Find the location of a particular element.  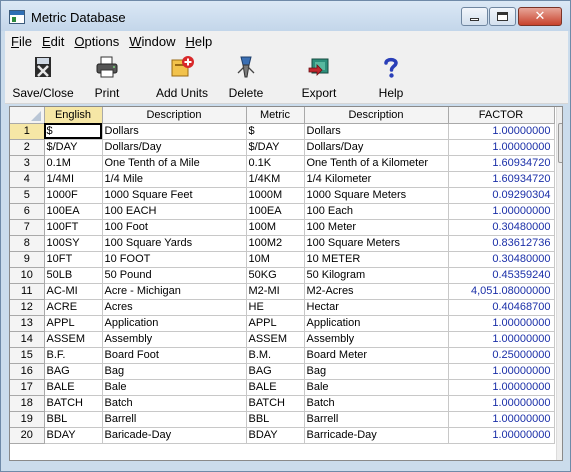

english-unit-cell: 10FT is located at coordinates (73, 259).